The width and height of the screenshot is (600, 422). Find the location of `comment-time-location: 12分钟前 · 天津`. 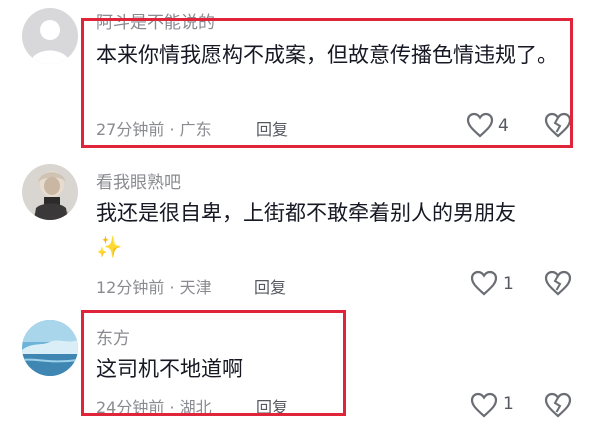

comment-time-location: 12分钟前 · 天津 is located at coordinates (154, 287).